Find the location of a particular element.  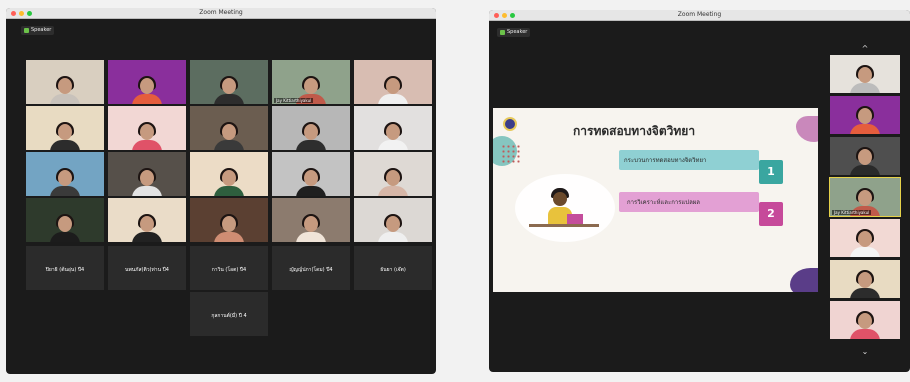

strip-video-tile: Jay Kittiarthiyakul is located at coordinates (865, 197).